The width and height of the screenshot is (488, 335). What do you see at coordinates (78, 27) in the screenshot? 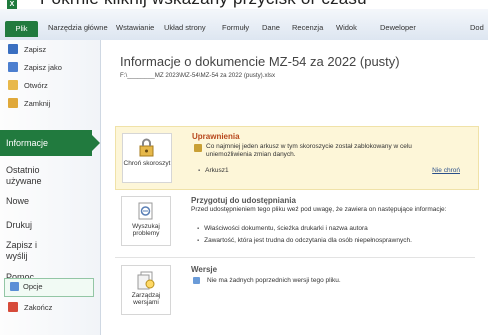
I see `tab-home: Narzędzia główne` at bounding box center [78, 27].